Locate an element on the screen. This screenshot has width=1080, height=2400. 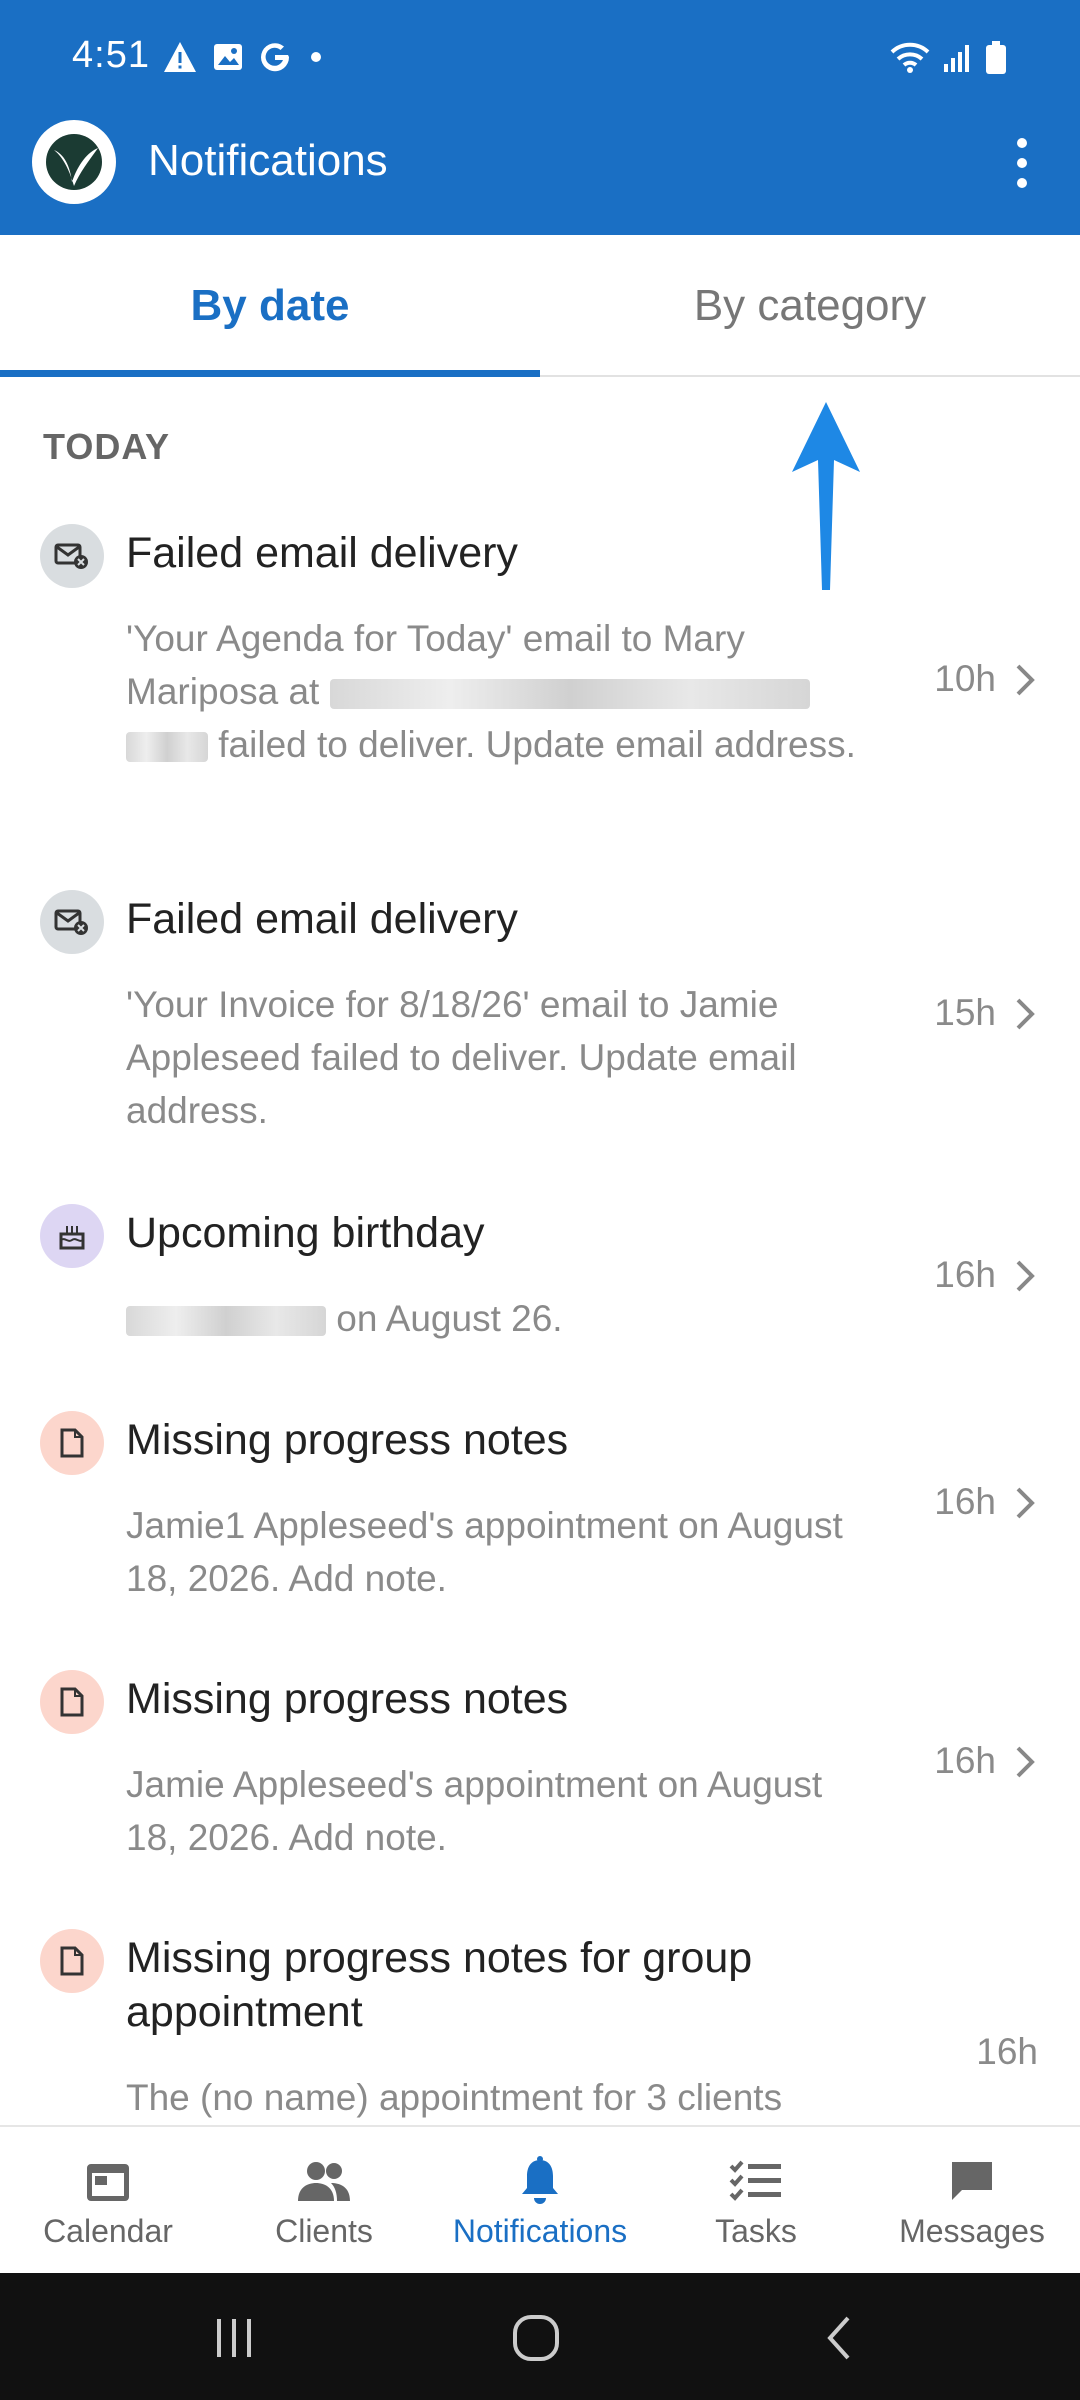
app-logo is located at coordinates (74, 162).